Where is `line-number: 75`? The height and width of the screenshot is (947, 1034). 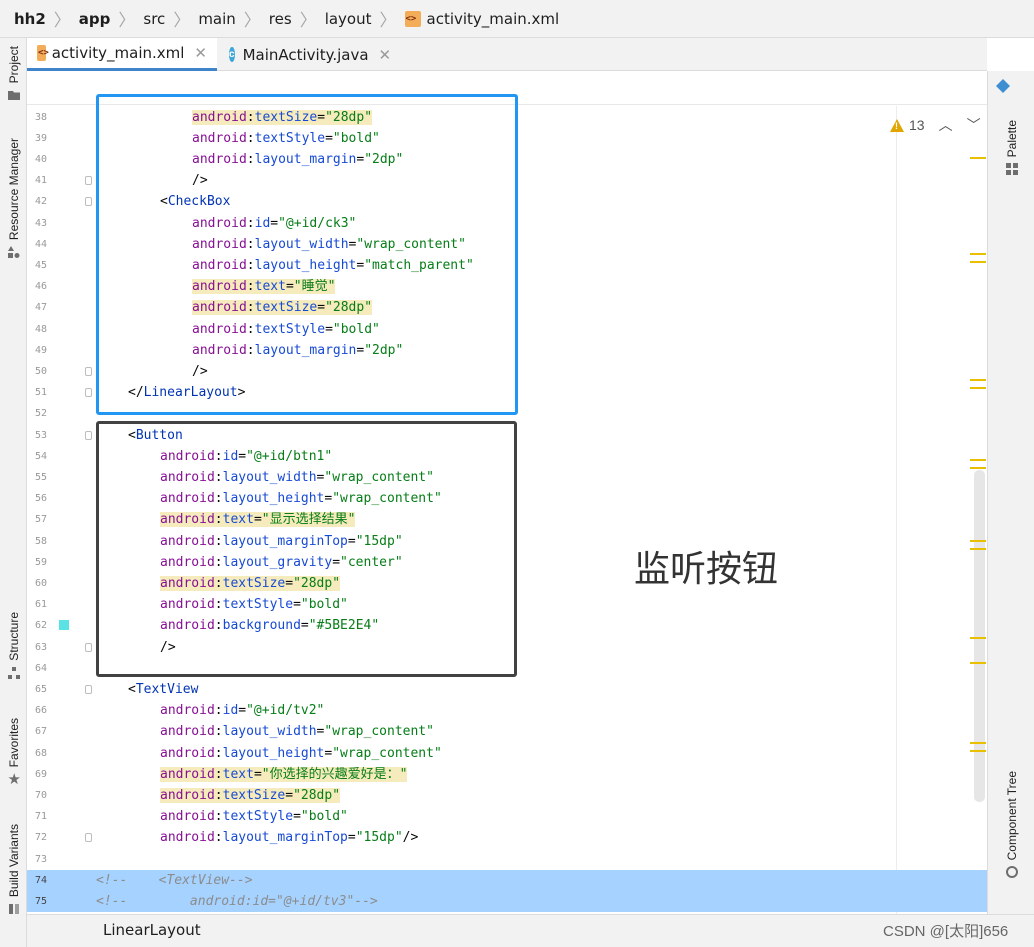
line-number: 75 is located at coordinates (40, 901).